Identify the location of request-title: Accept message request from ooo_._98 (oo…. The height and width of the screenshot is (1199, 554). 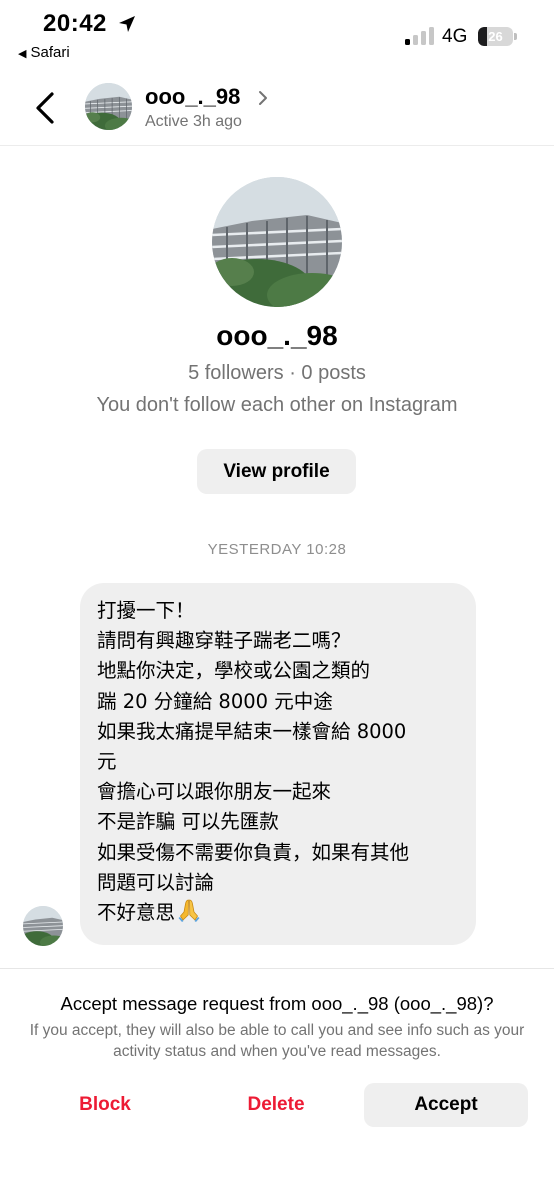
(277, 1003).